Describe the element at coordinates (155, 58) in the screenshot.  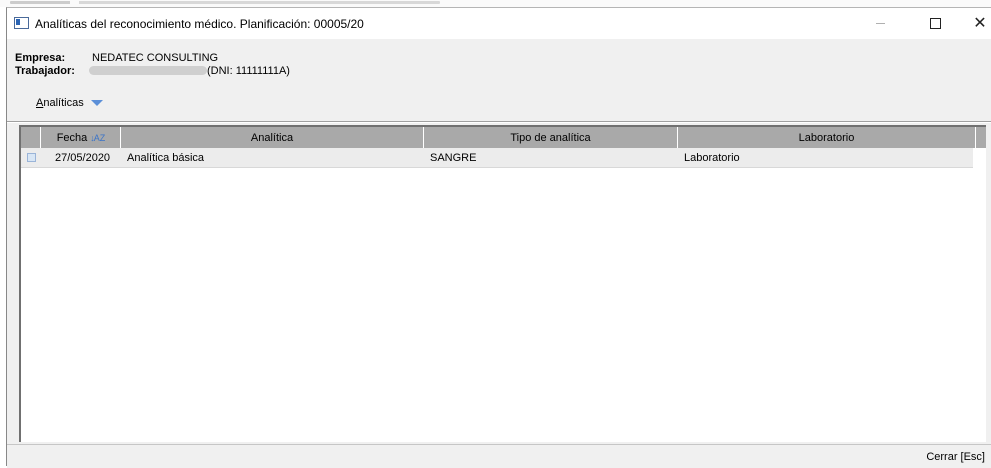
I see `empresa-value: NEDATEC CONSULTING` at that location.